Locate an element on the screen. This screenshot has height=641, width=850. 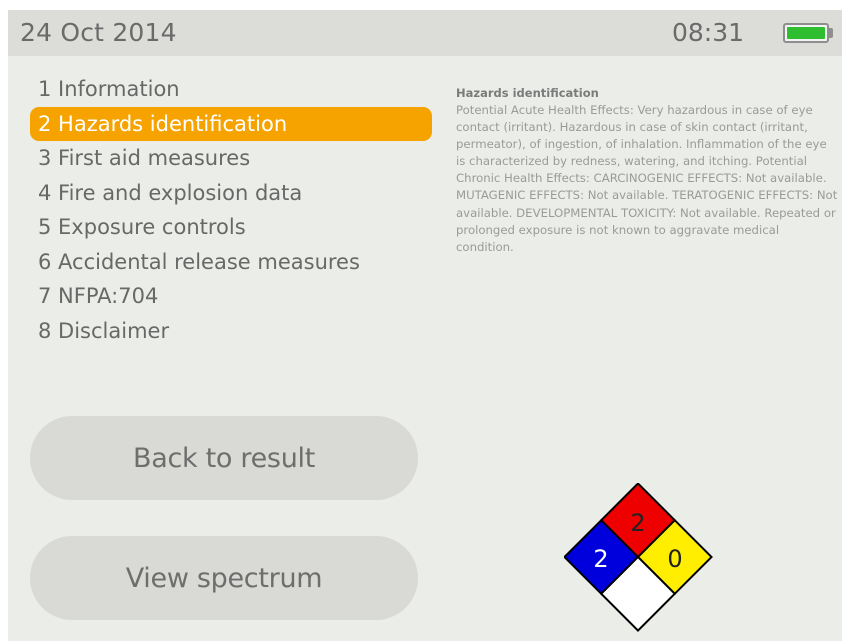
view-spectrum-button: View spectrum is located at coordinates (224, 578).